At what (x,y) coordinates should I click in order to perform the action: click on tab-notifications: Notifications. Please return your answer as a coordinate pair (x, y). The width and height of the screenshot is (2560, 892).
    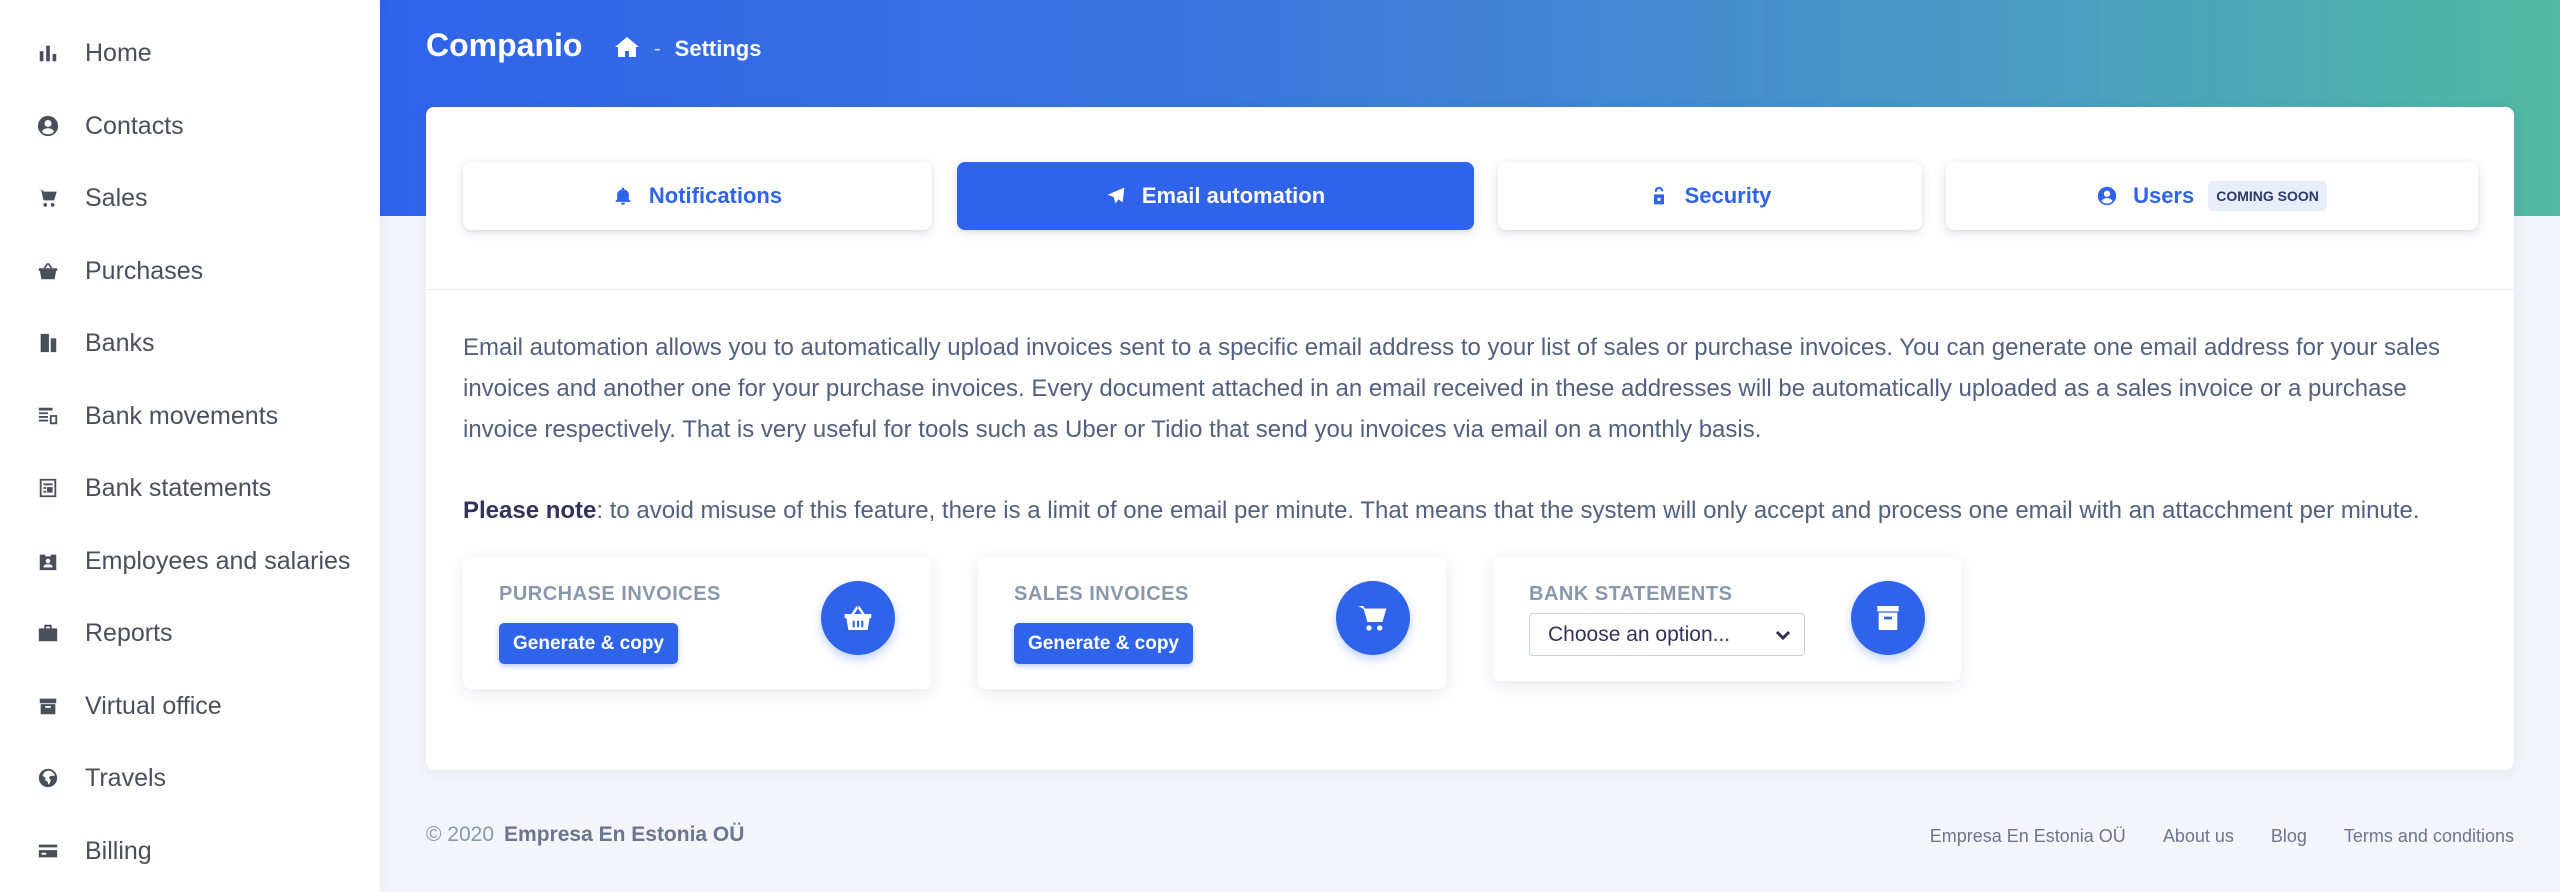
    Looking at the image, I should click on (697, 196).